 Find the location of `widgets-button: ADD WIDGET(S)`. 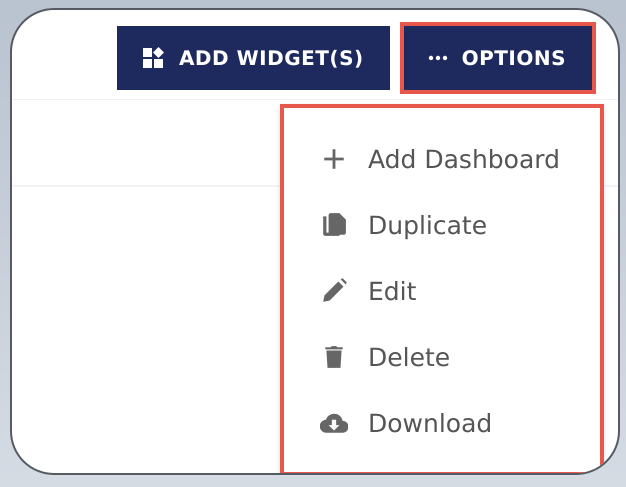

widgets-button: ADD WIDGET(S) is located at coordinates (253, 58).